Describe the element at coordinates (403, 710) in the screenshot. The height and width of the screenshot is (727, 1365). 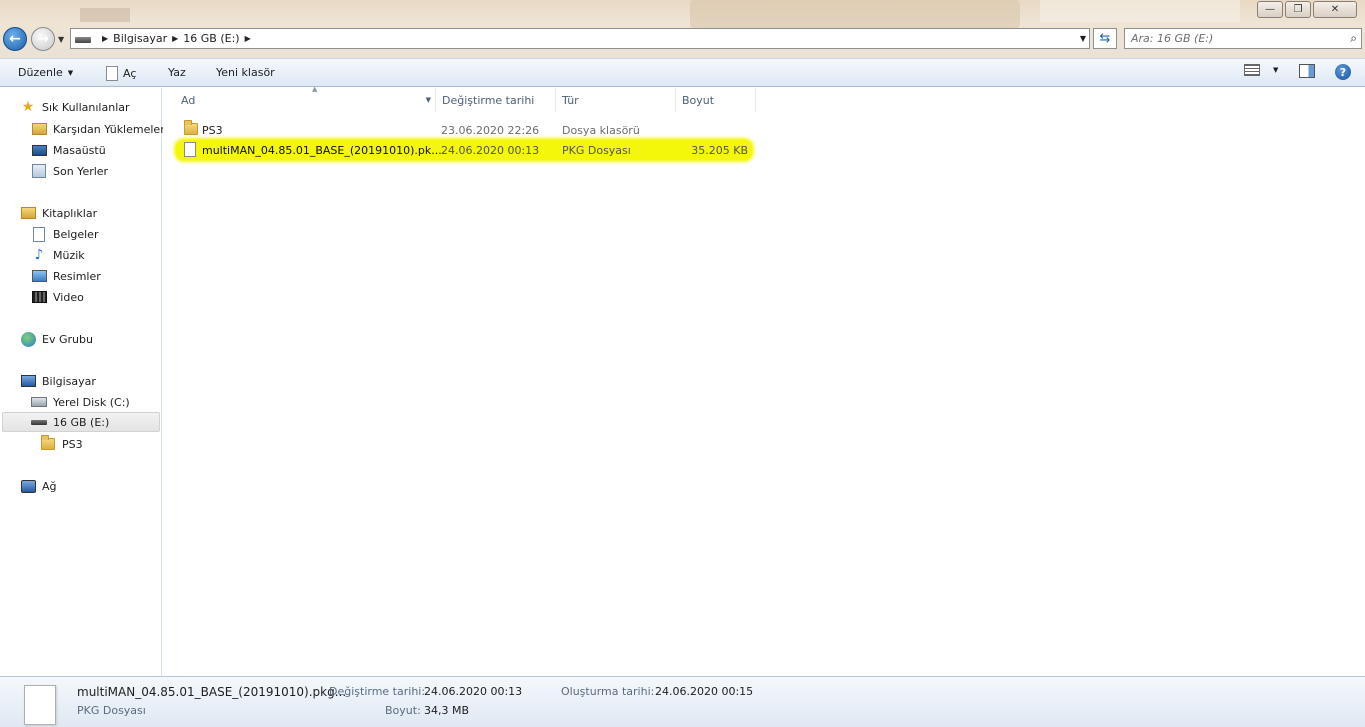
I see `details-size-label: Boyut:` at that location.